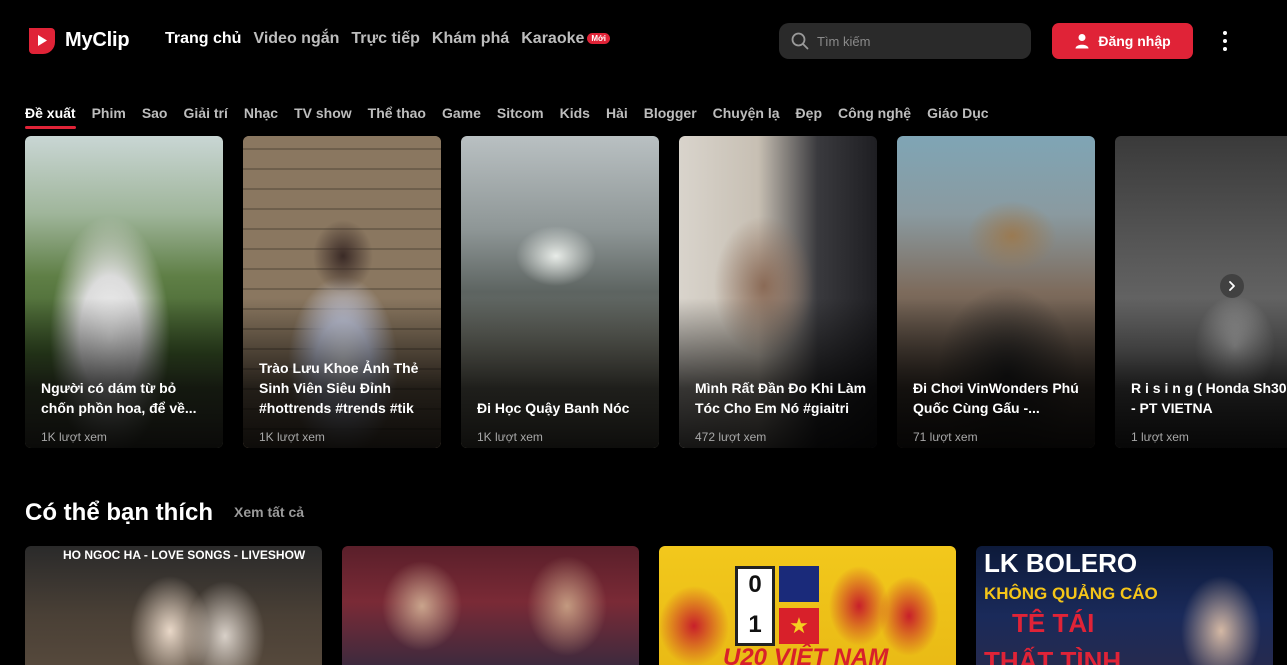 The height and width of the screenshot is (665, 1287). I want to click on flag-vietnam: ★, so click(799, 626).